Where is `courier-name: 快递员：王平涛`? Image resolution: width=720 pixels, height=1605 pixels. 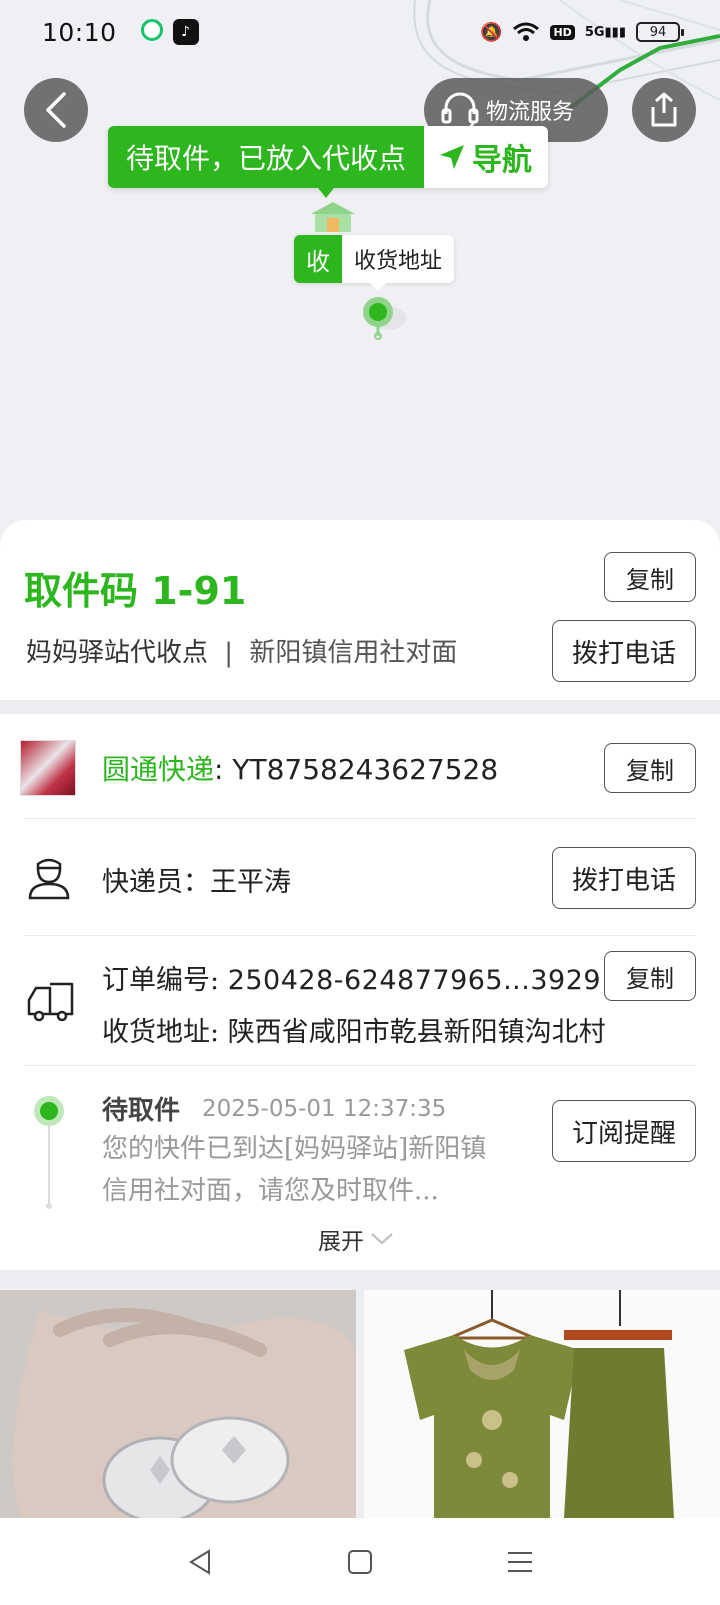 courier-name: 快递员：王平涛 is located at coordinates (196, 882).